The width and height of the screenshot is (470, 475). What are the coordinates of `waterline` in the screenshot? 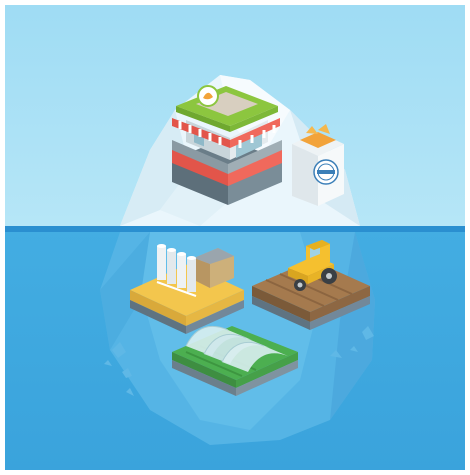 It's located at (235, 229).